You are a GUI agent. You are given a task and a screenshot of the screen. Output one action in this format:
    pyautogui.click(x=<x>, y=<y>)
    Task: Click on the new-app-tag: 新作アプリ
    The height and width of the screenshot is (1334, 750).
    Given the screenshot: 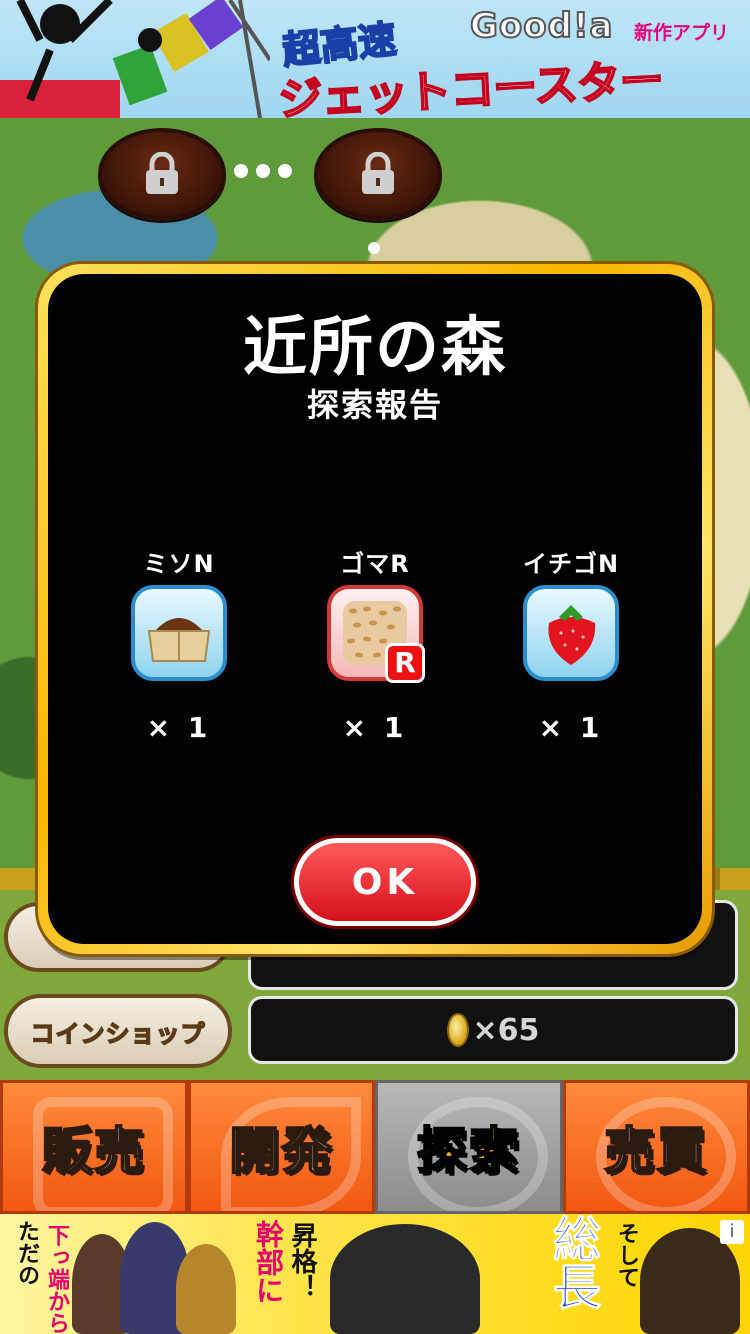 What is the action you would take?
    pyautogui.click(x=682, y=33)
    